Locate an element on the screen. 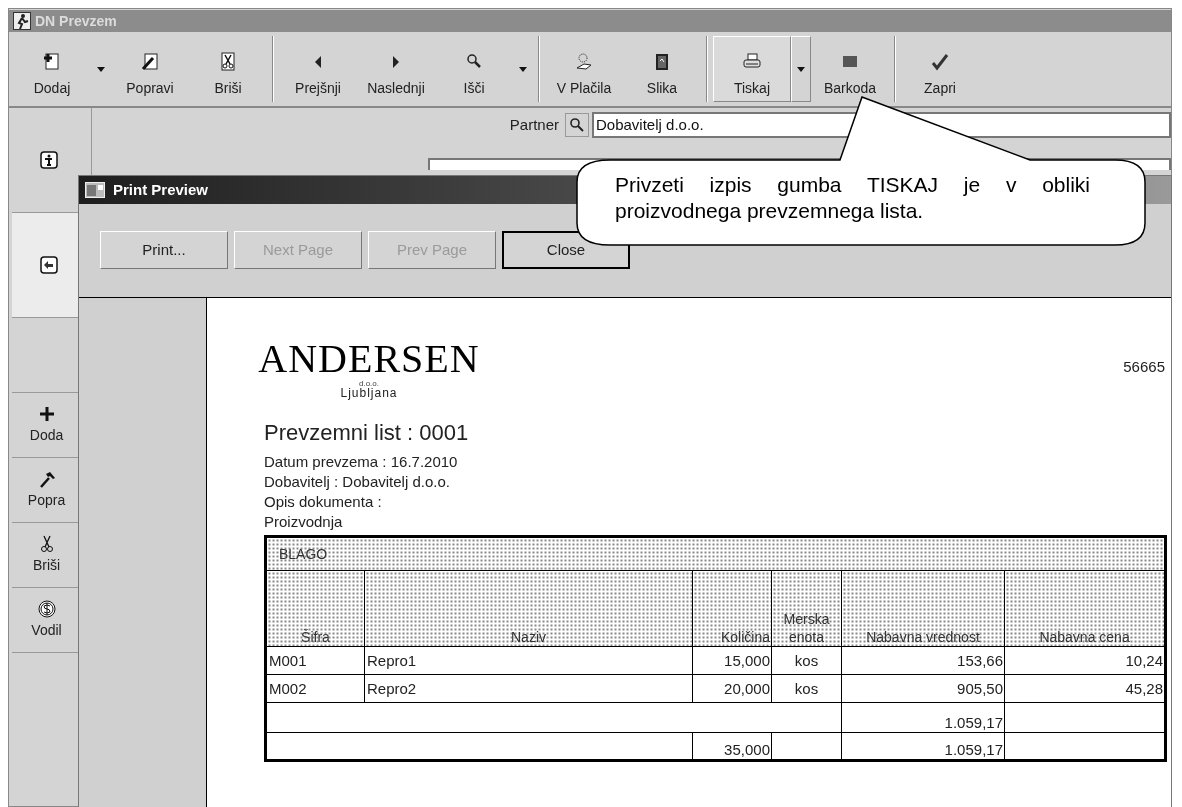 This screenshot has width=1182, height=807. plus-icon is located at coordinates (46, 413).